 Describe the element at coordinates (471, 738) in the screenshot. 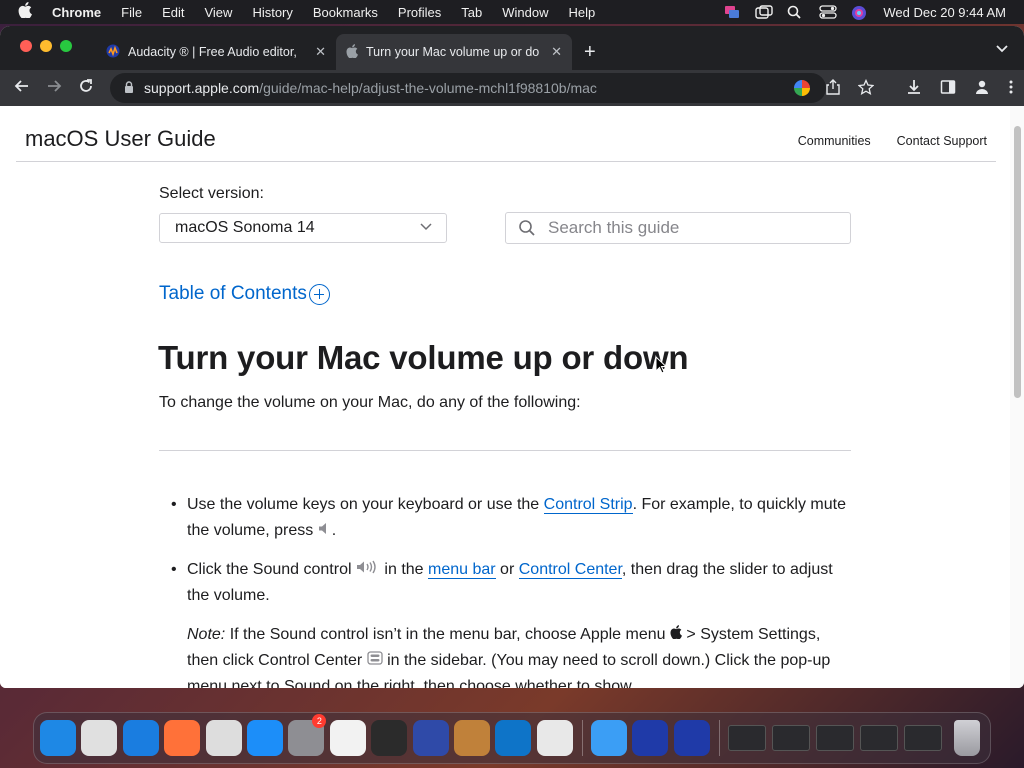

I see `garageband-icon` at that location.